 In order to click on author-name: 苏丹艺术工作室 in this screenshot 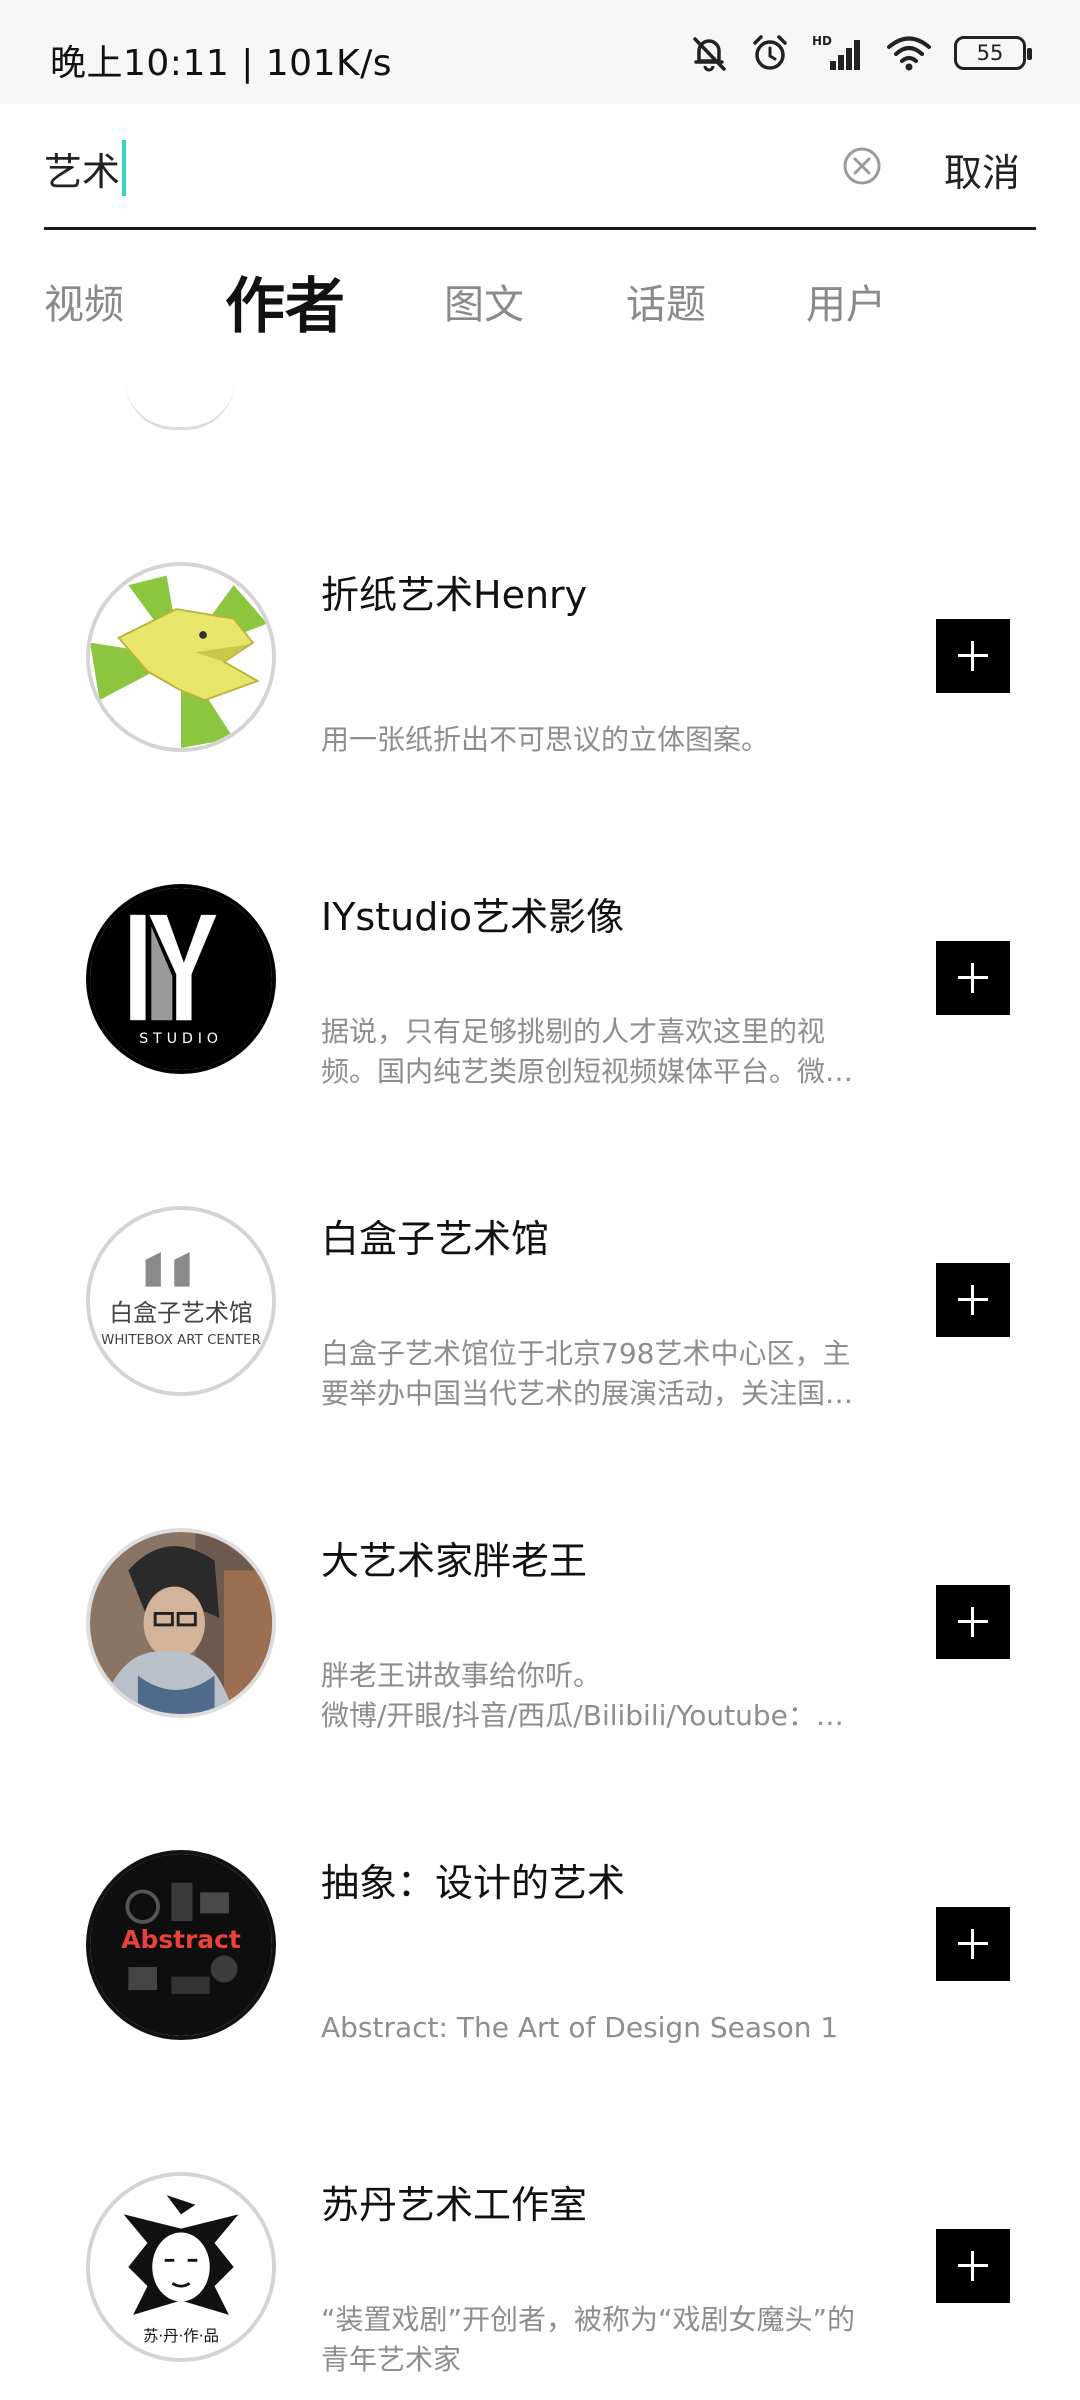, I will do `click(454, 2205)`.